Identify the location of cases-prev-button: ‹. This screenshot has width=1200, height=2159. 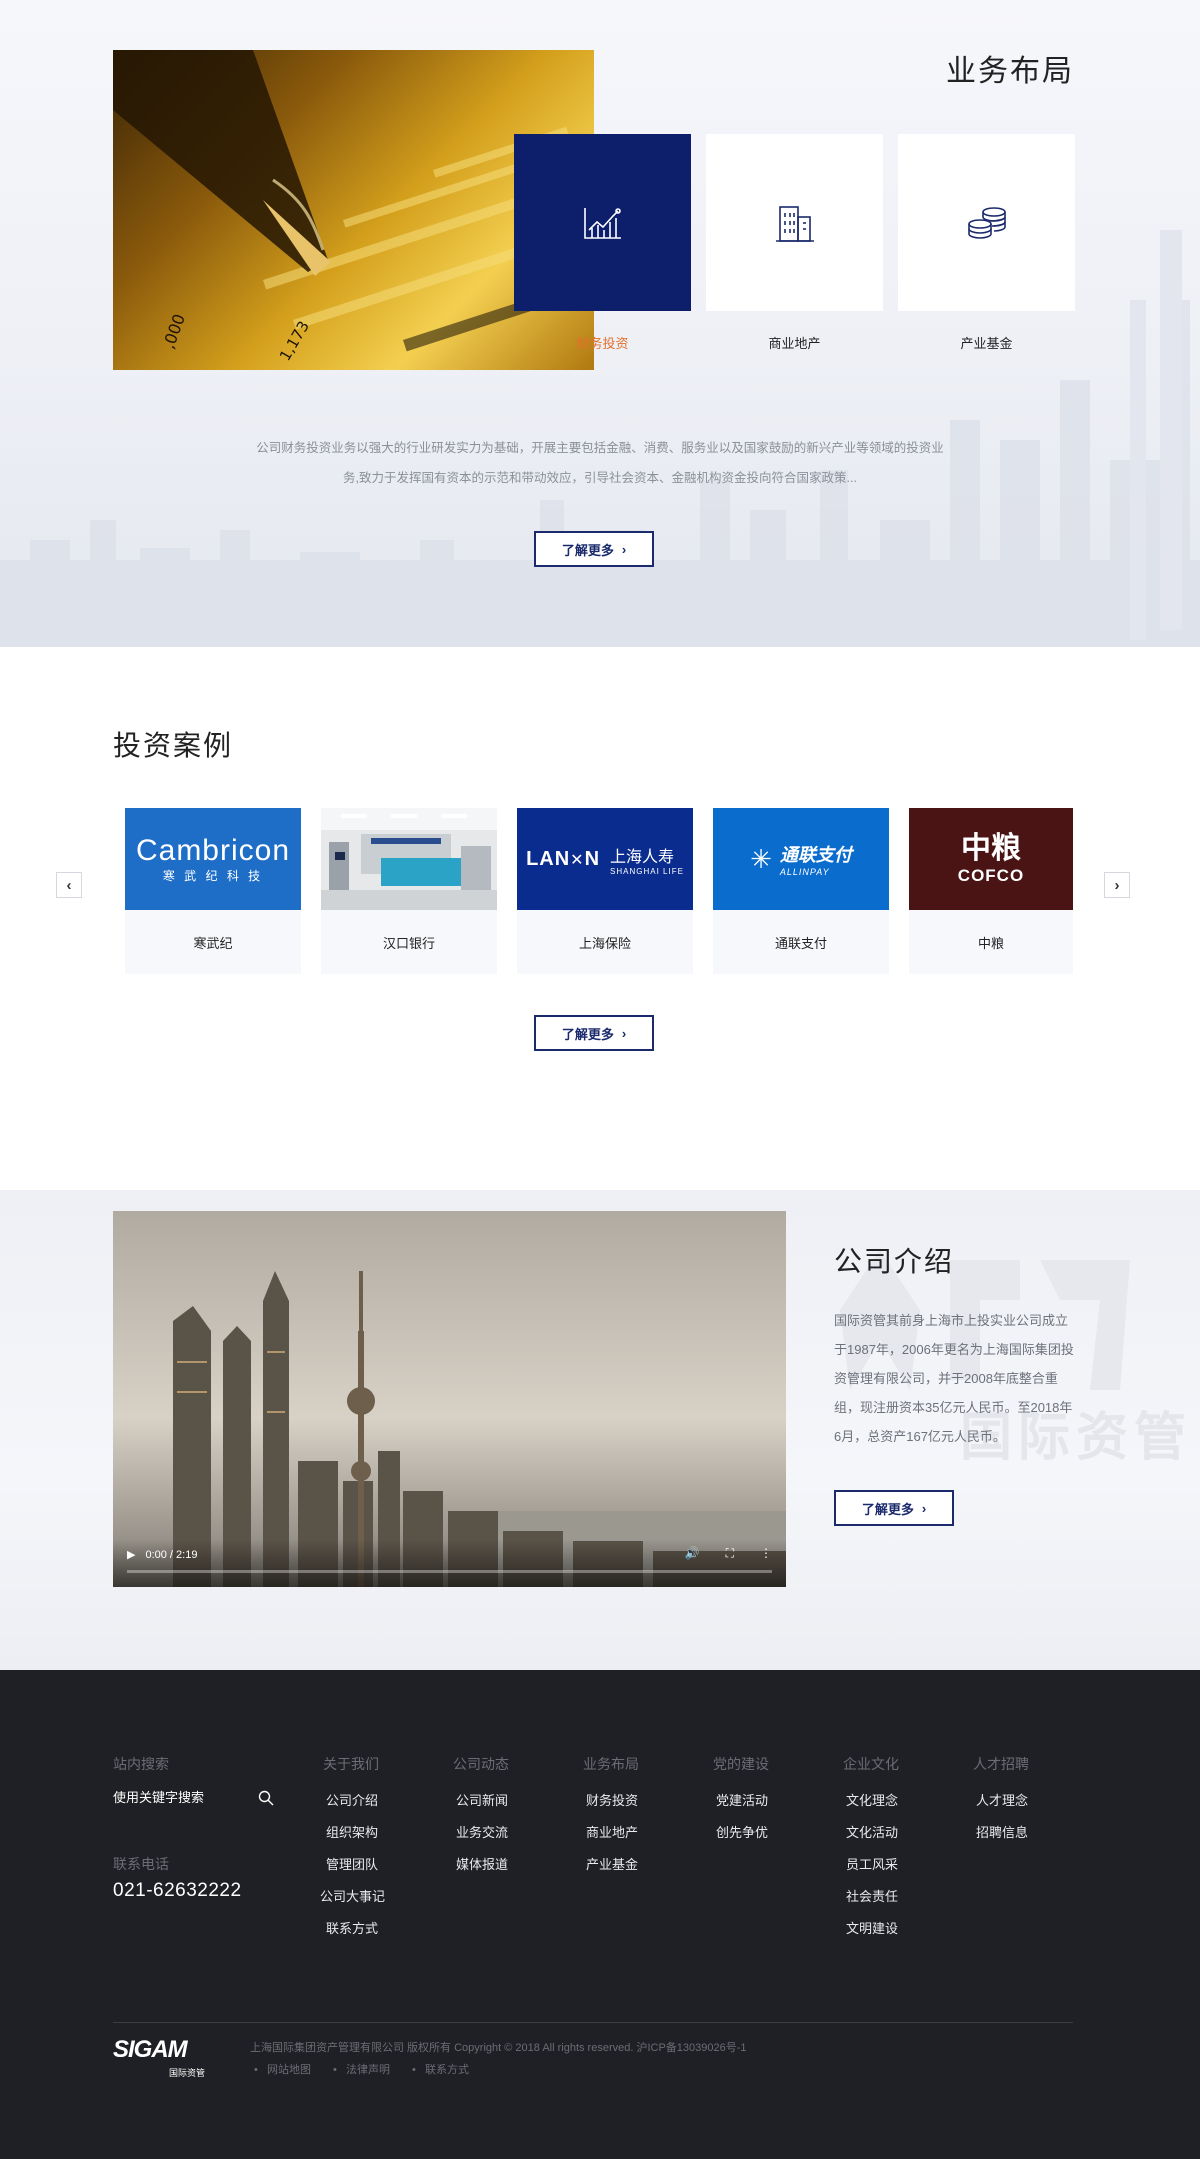
(69, 885).